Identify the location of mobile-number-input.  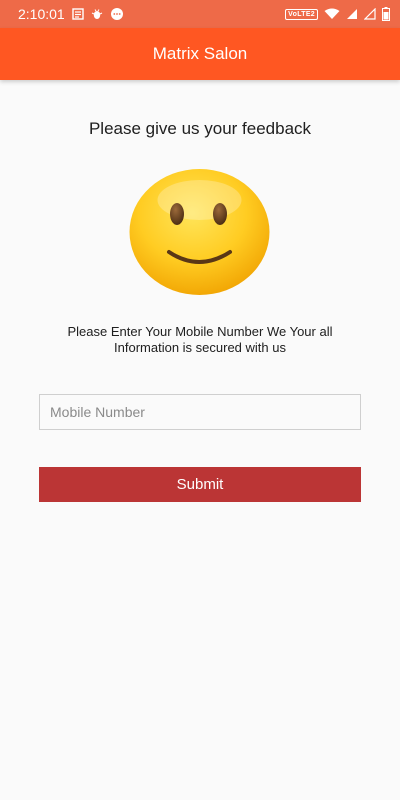
(200, 412).